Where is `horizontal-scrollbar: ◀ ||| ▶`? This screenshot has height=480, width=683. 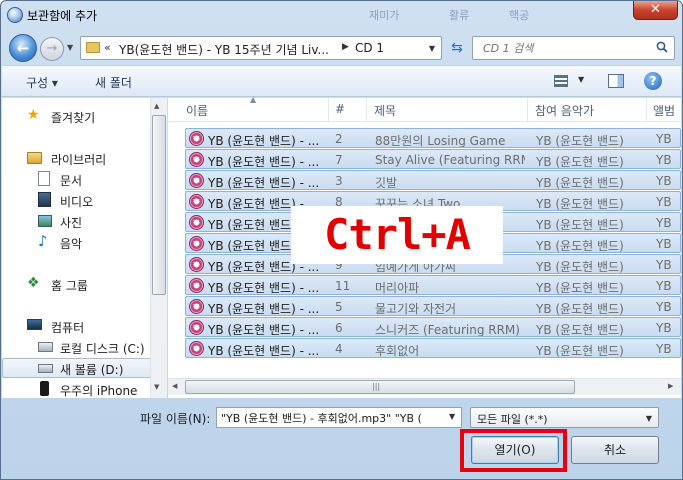
horizontal-scrollbar: ◀ ||| ▶ is located at coordinates (424, 386).